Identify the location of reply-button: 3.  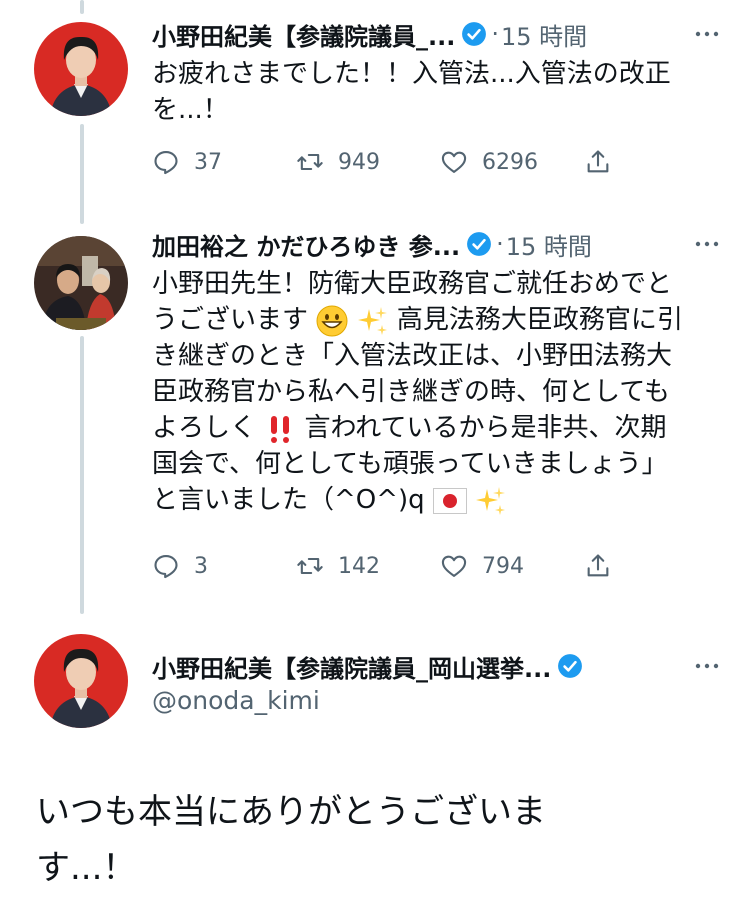
(180, 566).